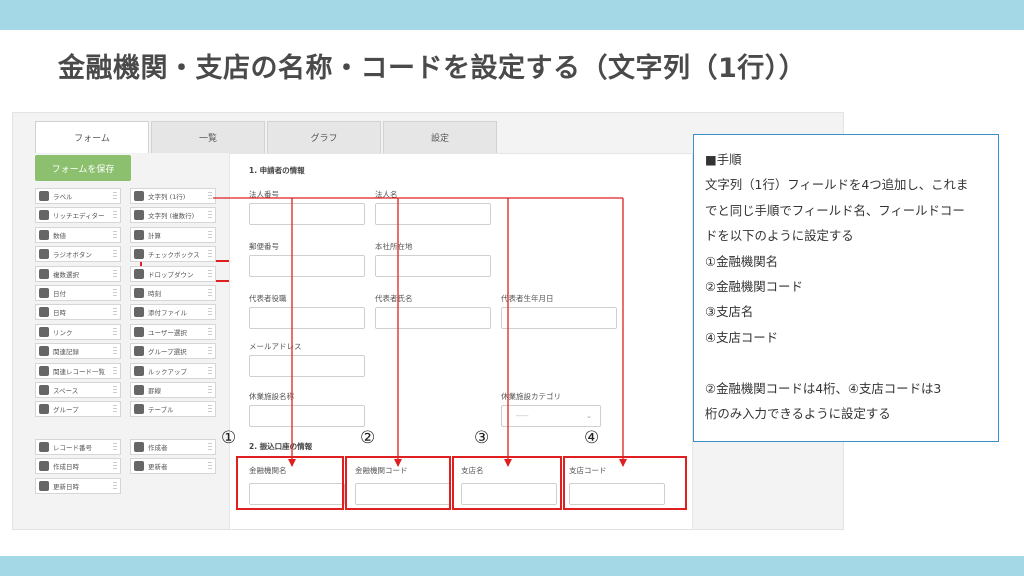 The height and width of the screenshot is (576, 1024). Describe the element at coordinates (432, 68) in the screenshot. I see `slide-title: 金融機関・支店の名称・コードを設定する（文字列（1行））` at that location.